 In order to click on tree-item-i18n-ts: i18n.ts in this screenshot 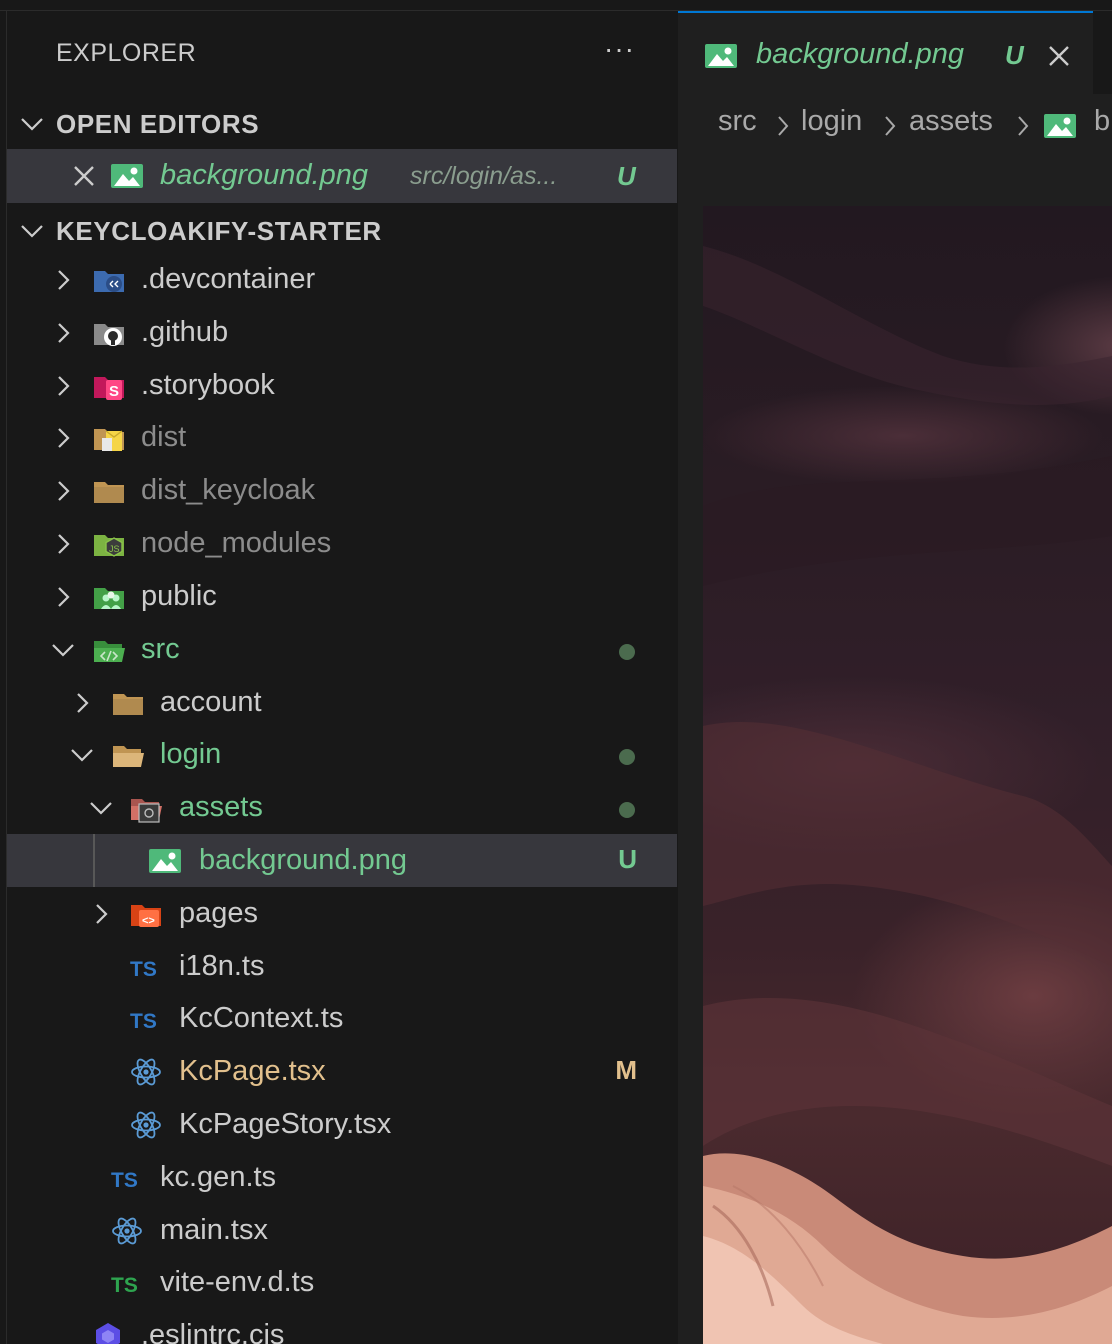, I will do `click(342, 966)`.